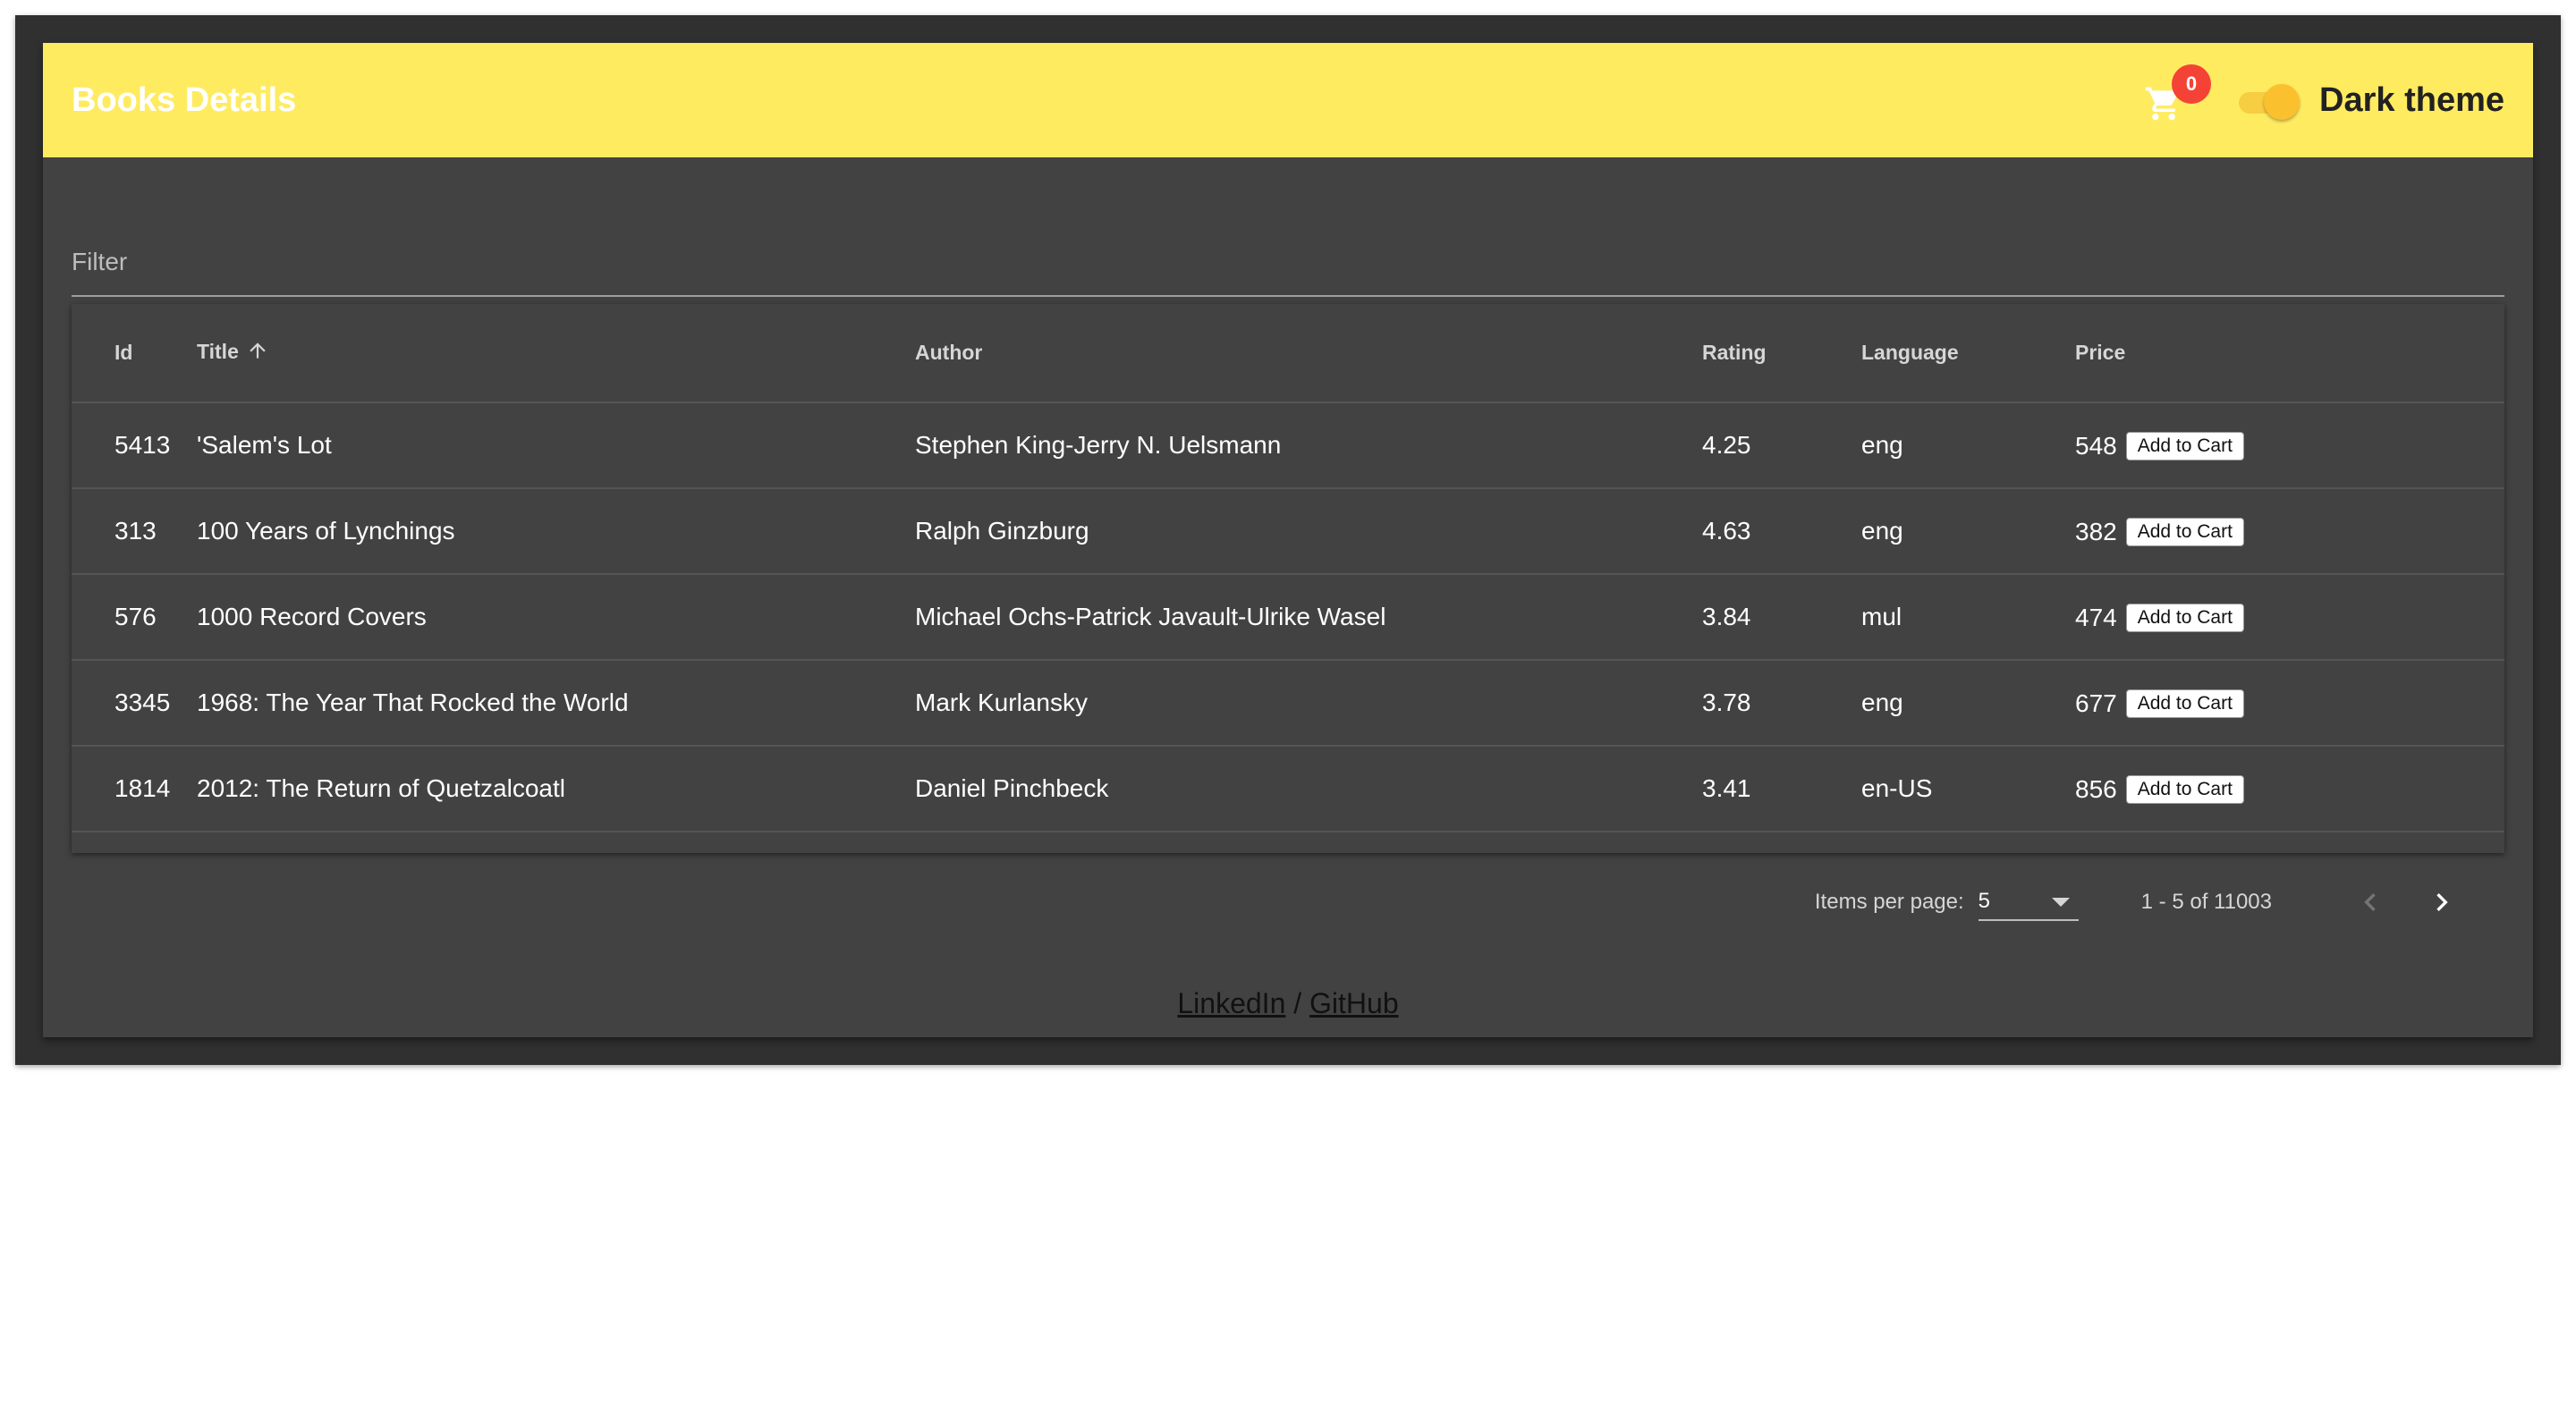 The width and height of the screenshot is (2576, 1411). What do you see at coordinates (1781, 789) in the screenshot?
I see `cell-rating: 3.41` at bounding box center [1781, 789].